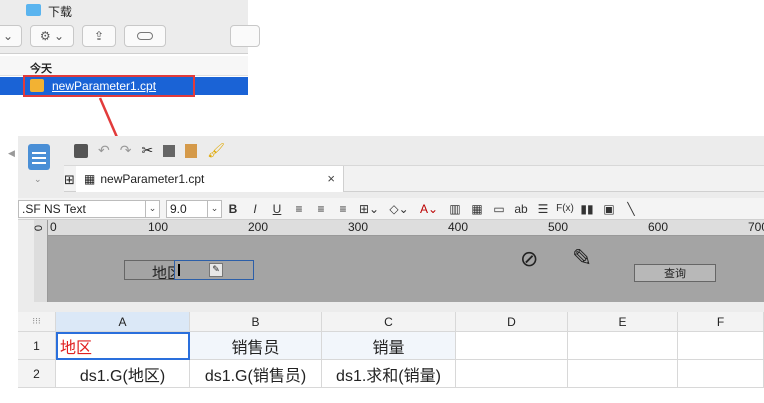  I want to click on hide-icon: ⊘, so click(529, 259).